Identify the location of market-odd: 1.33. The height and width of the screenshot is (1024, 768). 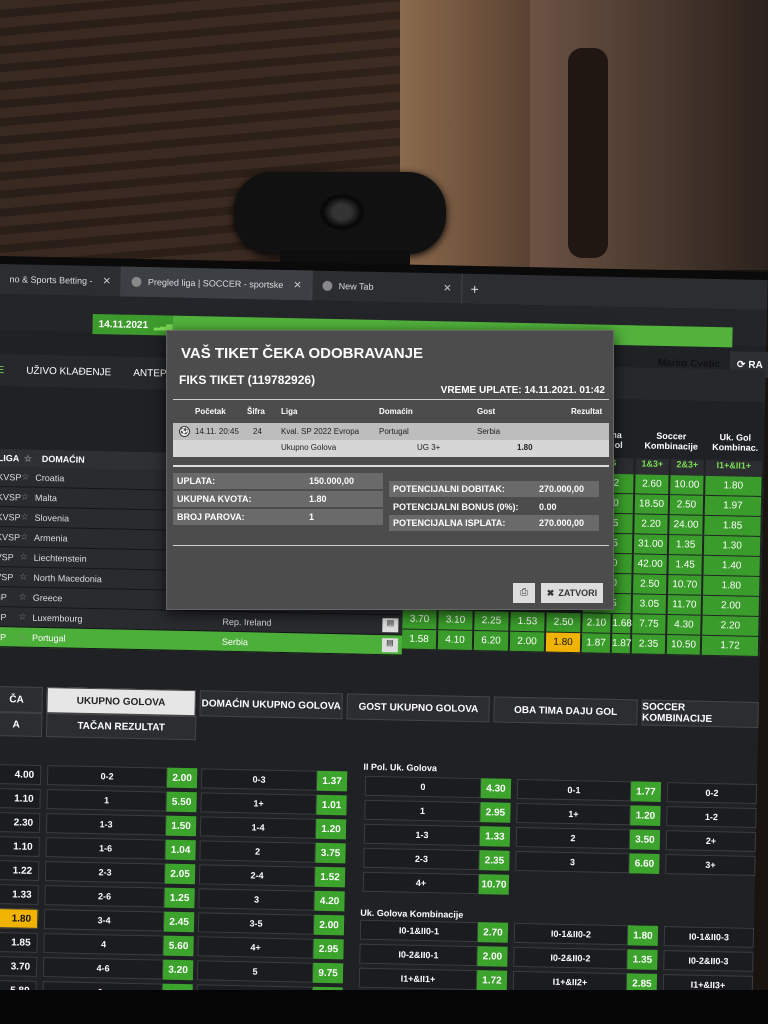
(19, 894).